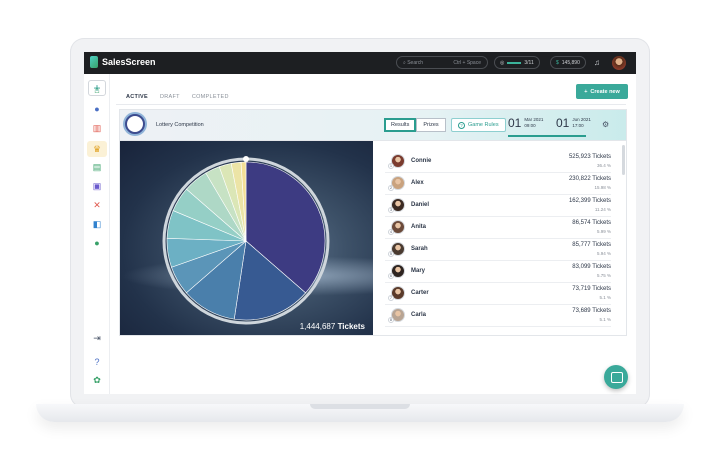  Describe the element at coordinates (97, 167) in the screenshot. I see `board-icon: ▤` at that location.